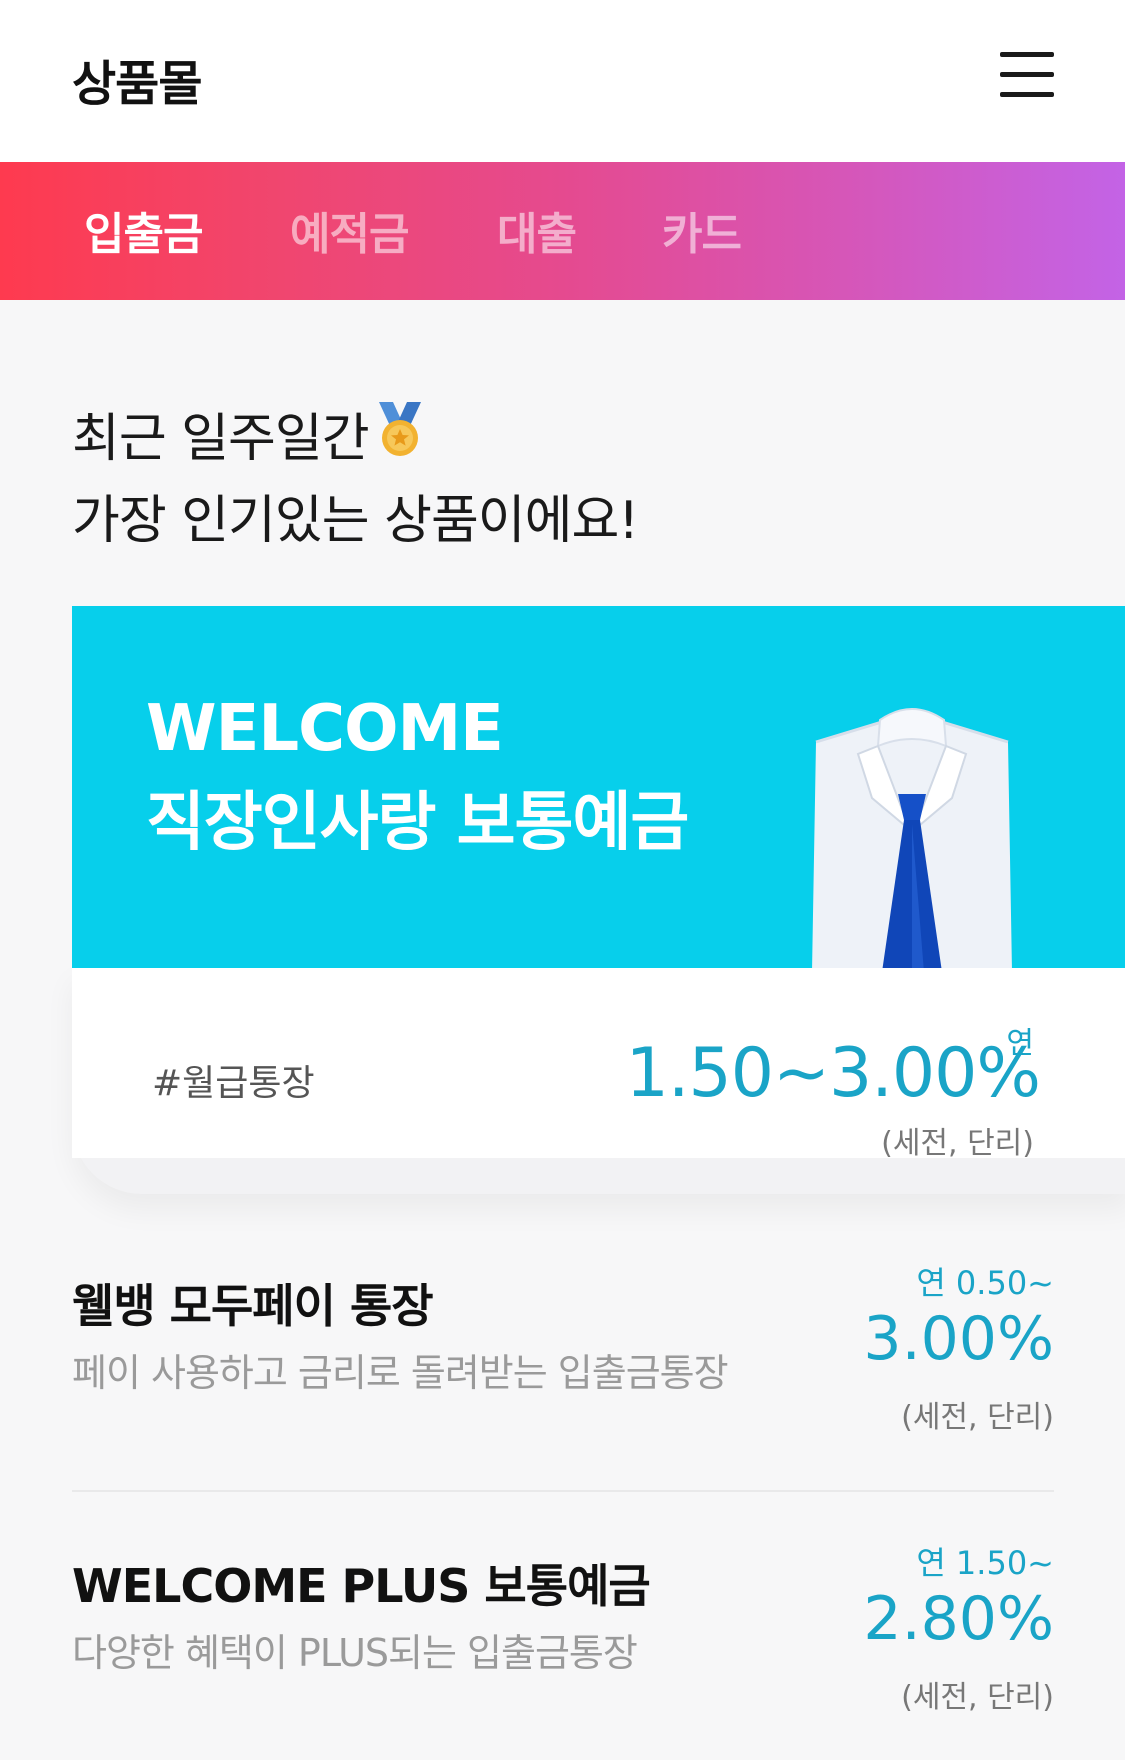 Image resolution: width=1125 pixels, height=1760 pixels. What do you see at coordinates (958, 1619) in the screenshot?
I see `interest-rate: 2.80%` at bounding box center [958, 1619].